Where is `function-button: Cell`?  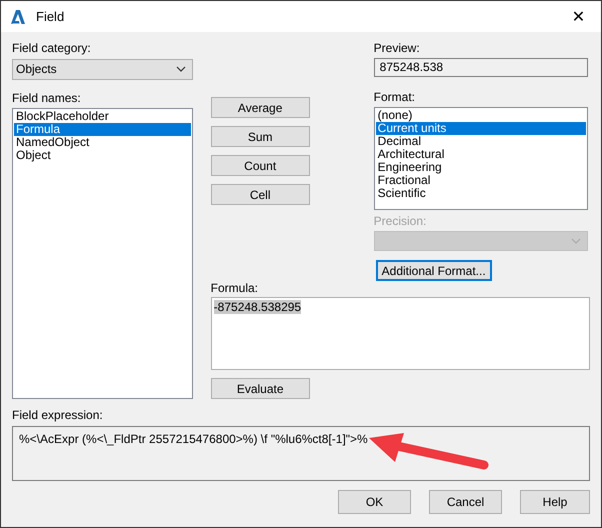 function-button: Cell is located at coordinates (260, 194).